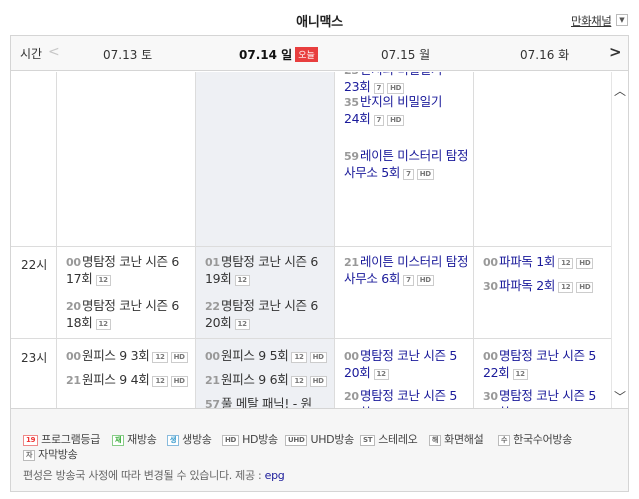 This screenshot has height=499, width=639. What do you see at coordinates (255, 379) in the screenshot?
I see `program-title: 원피스 9 6회` at bounding box center [255, 379].